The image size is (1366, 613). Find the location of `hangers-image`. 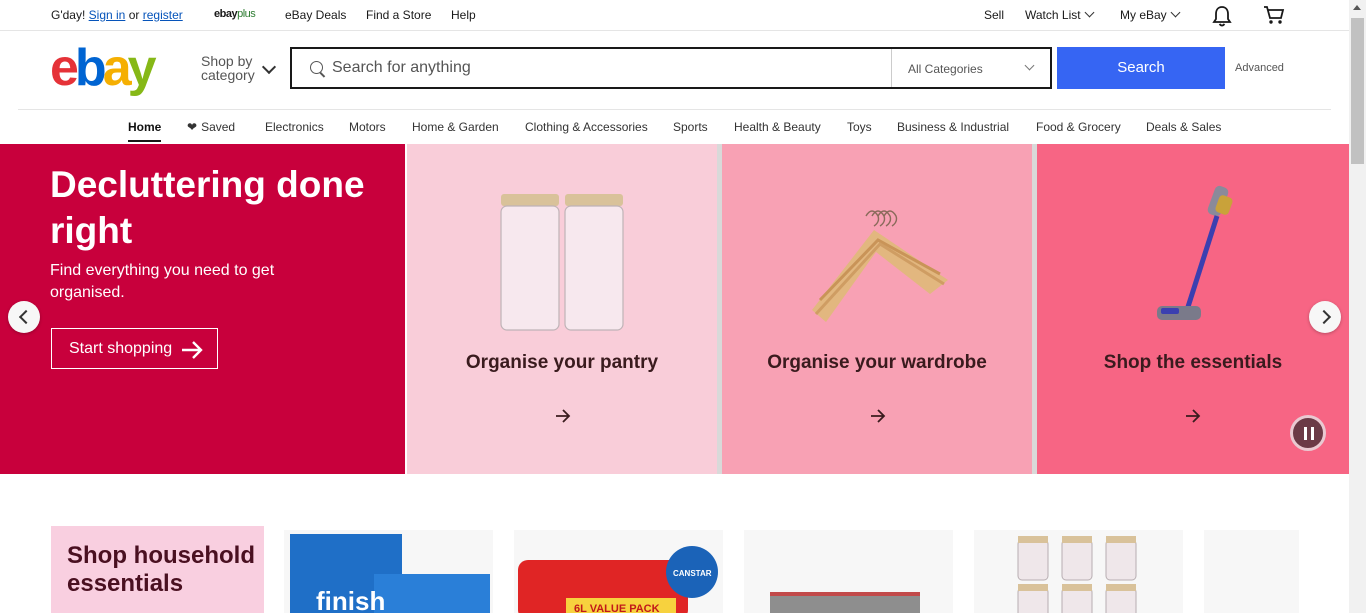

hangers-image is located at coordinates (880, 266).